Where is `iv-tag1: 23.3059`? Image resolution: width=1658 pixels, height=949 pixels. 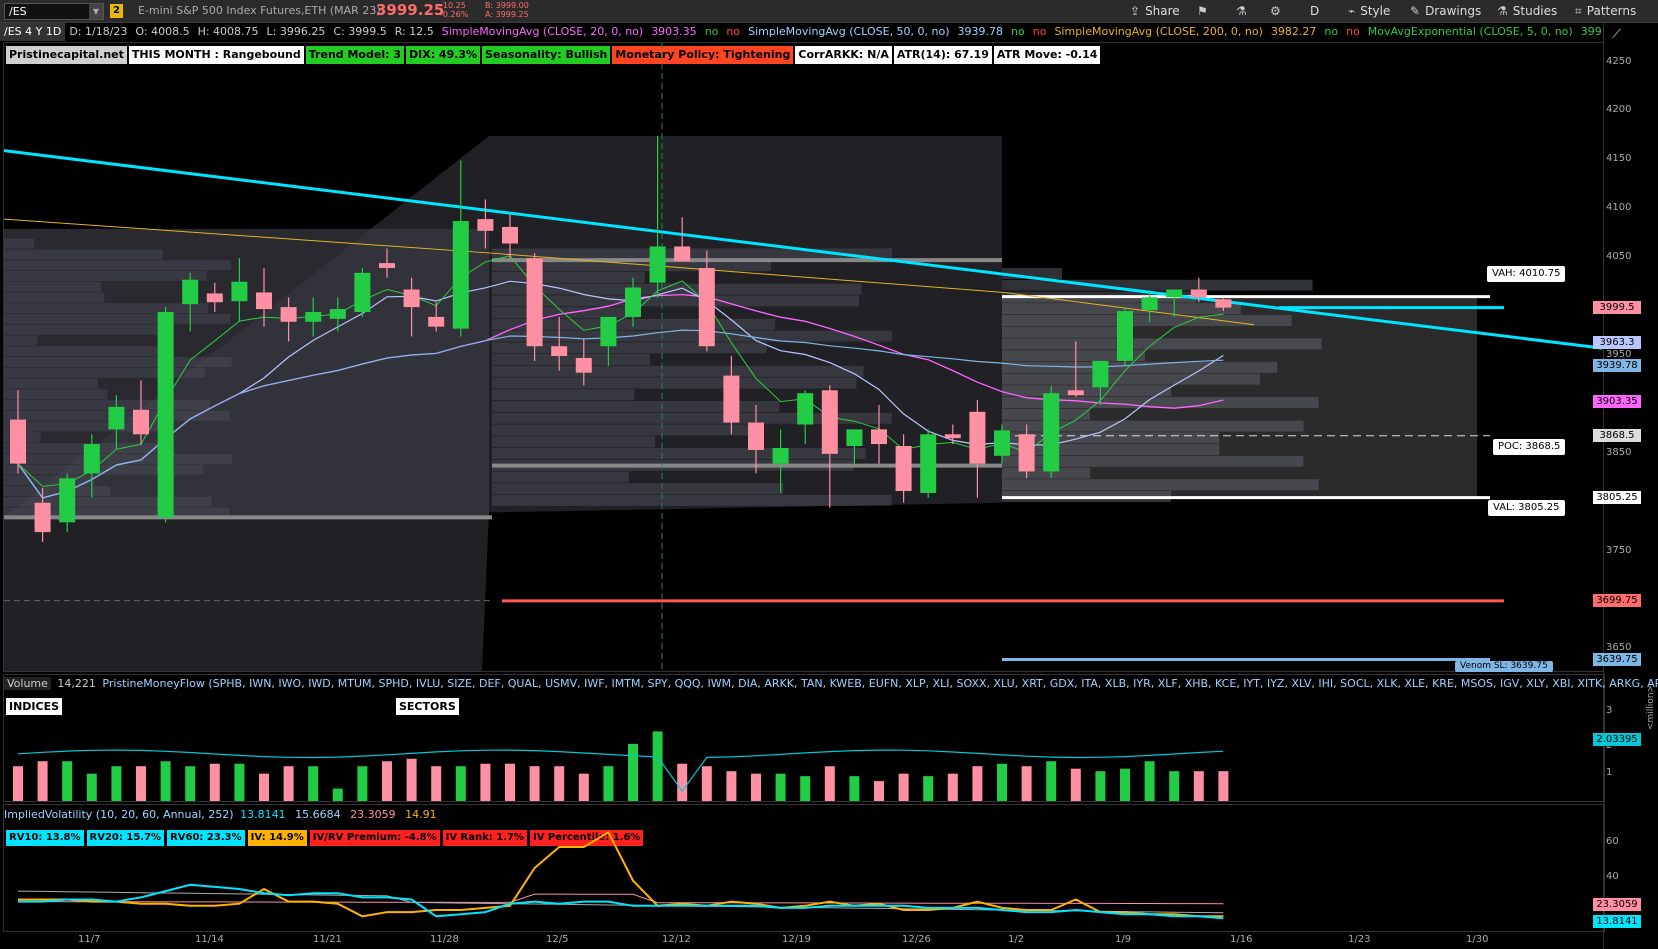 iv-tag1: 23.3059 is located at coordinates (1617, 904).